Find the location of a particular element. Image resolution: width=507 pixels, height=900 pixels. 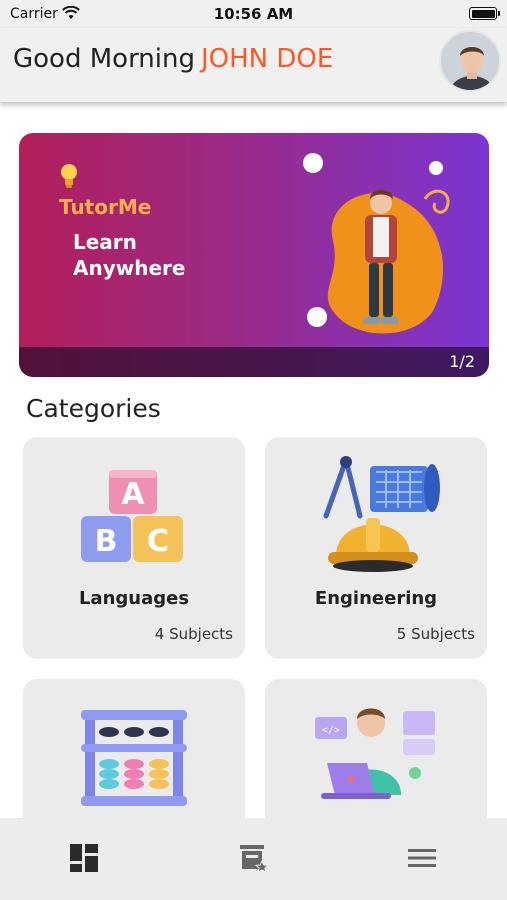

svg-text: A is located at coordinates (133, 494).